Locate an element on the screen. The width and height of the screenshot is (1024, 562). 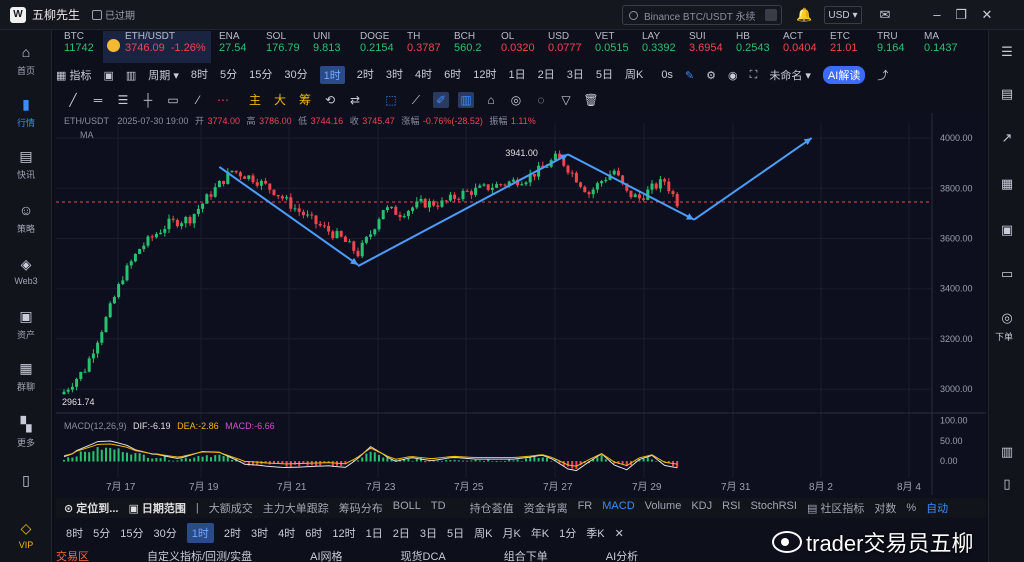
interval-14: 周K is located at coordinates (483, 533).